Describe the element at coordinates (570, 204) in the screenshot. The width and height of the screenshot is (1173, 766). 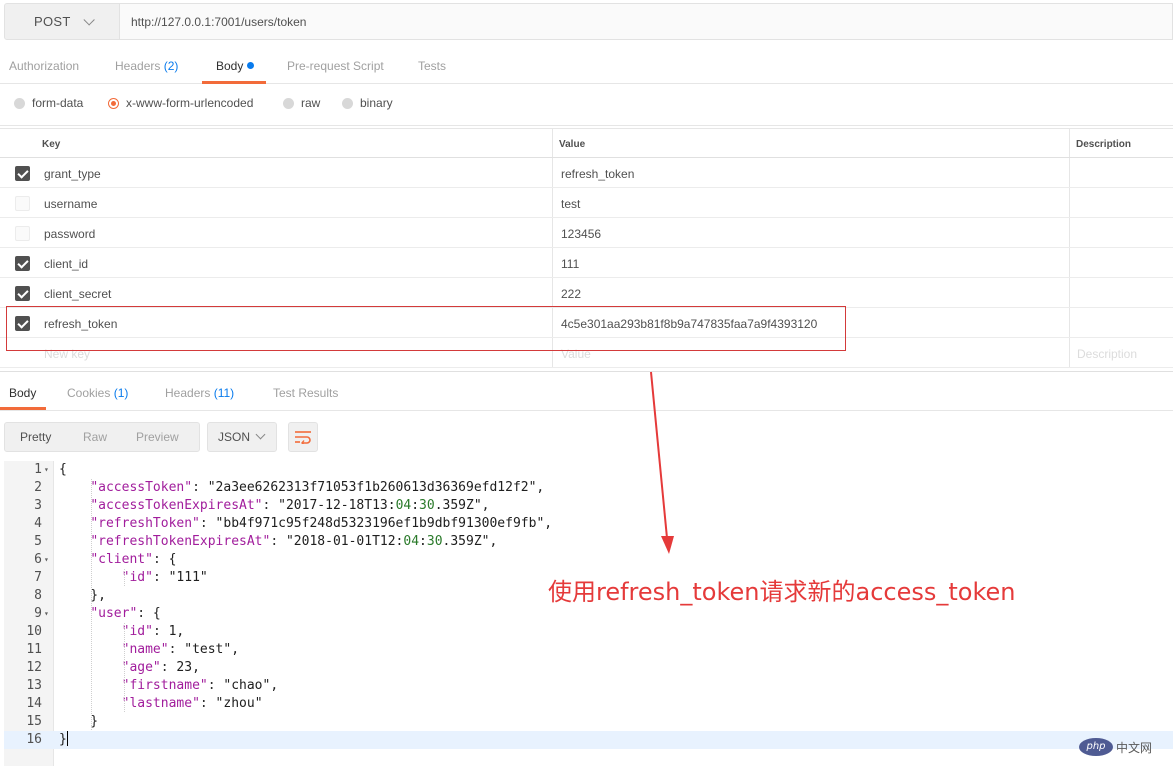
I see `row-value: test` at that location.